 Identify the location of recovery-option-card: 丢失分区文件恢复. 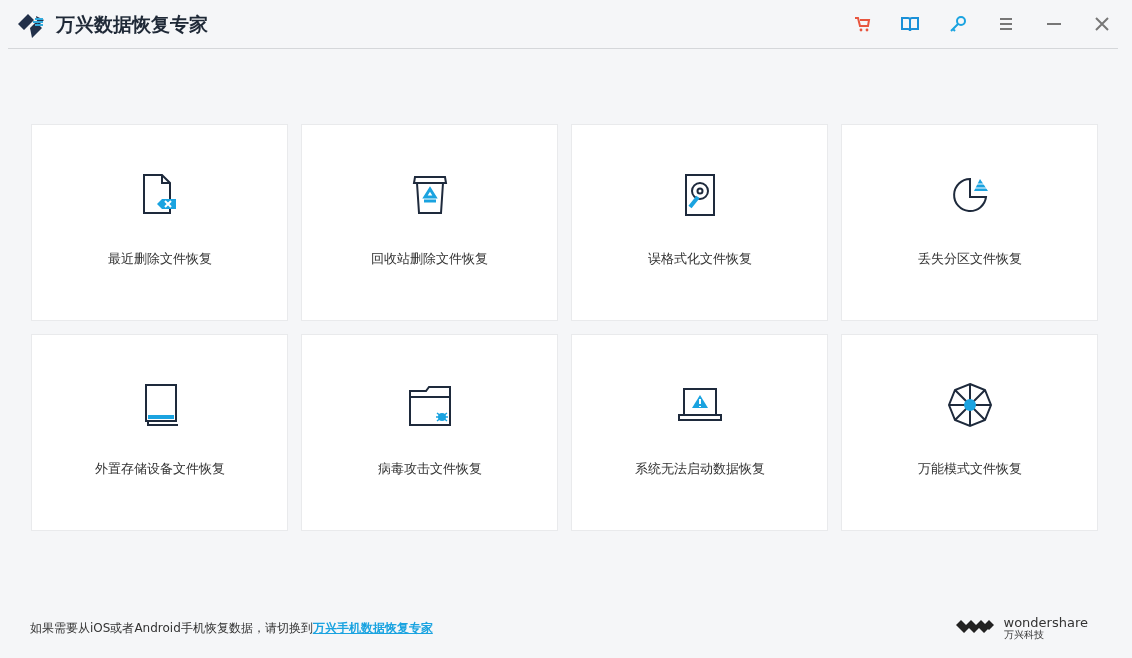
(969, 222).